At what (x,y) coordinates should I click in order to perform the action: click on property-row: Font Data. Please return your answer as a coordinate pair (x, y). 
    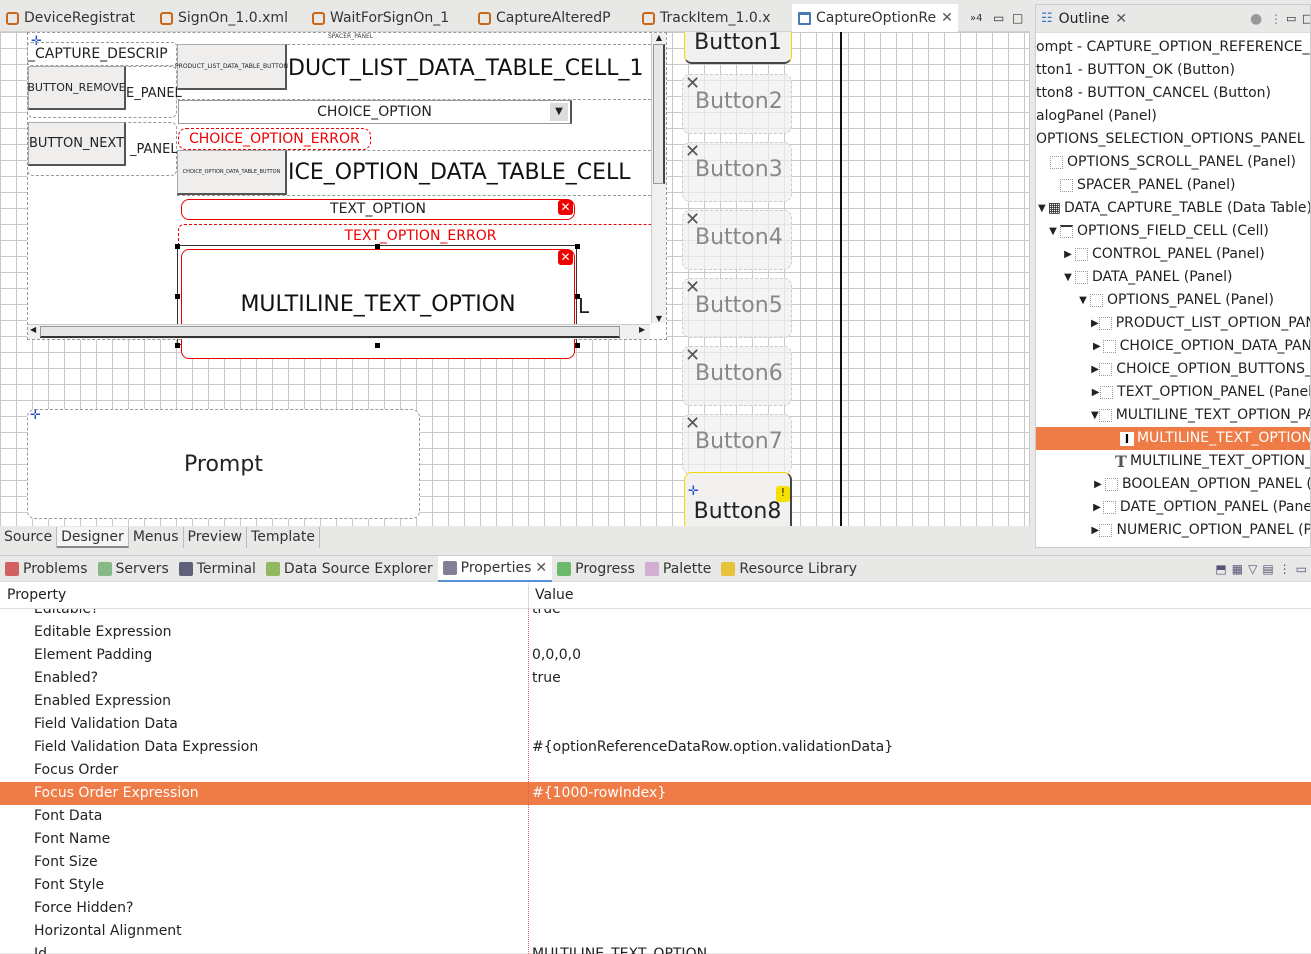
    Looking at the image, I should click on (655, 816).